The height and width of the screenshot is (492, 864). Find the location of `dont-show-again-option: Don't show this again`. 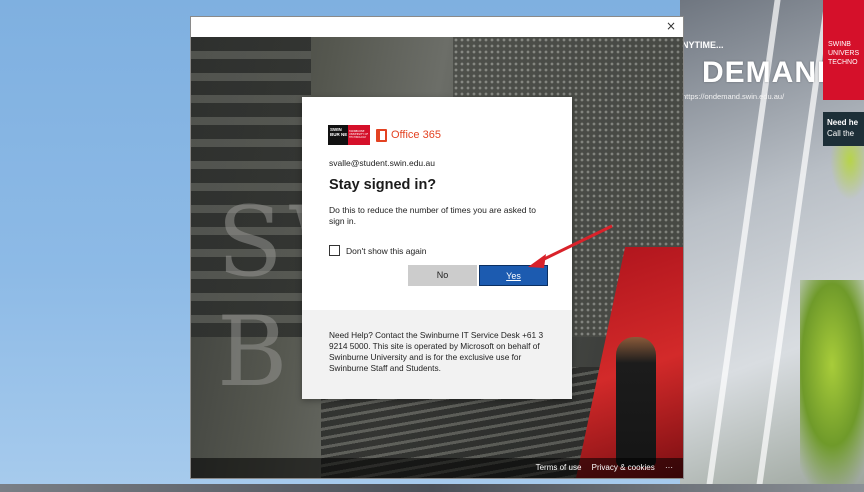

dont-show-again-option: Don't show this again is located at coordinates (378, 250).